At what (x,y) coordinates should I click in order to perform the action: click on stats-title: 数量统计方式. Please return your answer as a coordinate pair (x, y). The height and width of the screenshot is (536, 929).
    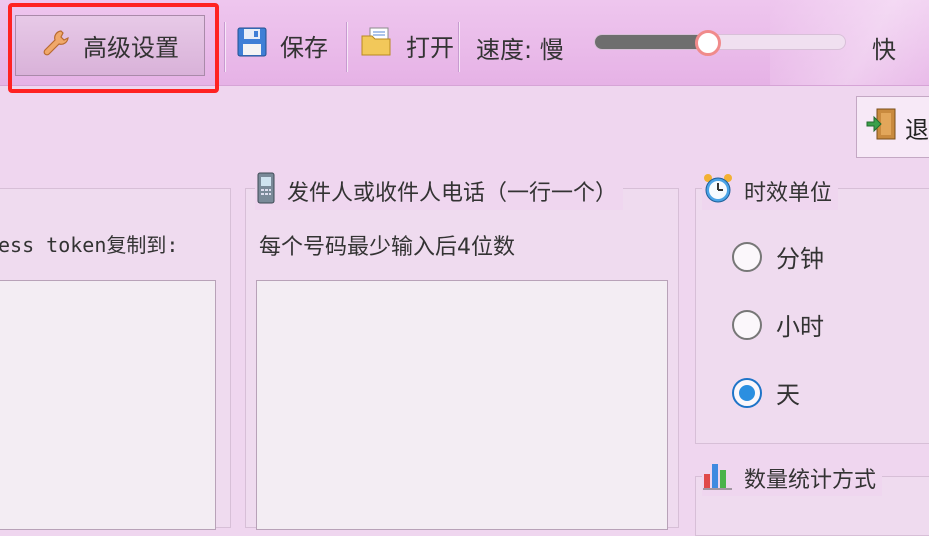
    Looking at the image, I should click on (810, 480).